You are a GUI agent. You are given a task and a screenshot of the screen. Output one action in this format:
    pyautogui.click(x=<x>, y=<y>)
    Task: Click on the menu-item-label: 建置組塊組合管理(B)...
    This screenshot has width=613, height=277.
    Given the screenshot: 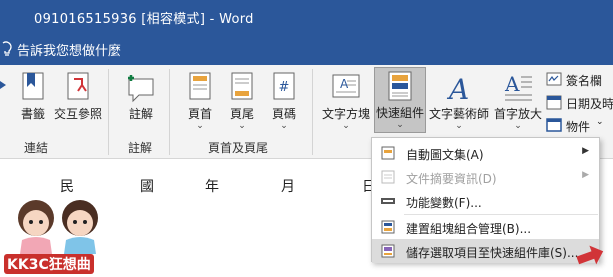 What is the action you would take?
    pyautogui.click(x=469, y=229)
    